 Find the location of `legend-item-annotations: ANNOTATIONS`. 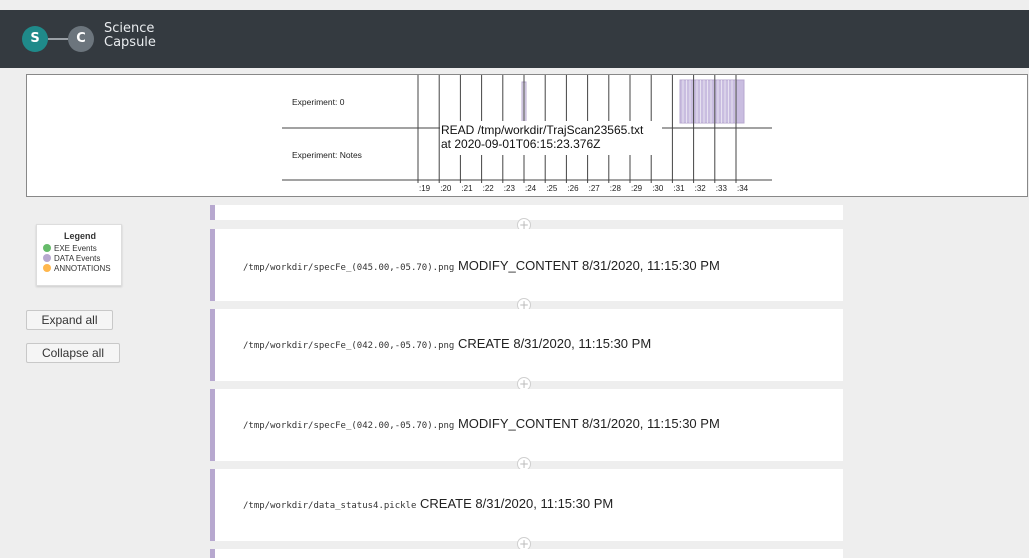

legend-item-annotations: ANNOTATIONS is located at coordinates (80, 268).